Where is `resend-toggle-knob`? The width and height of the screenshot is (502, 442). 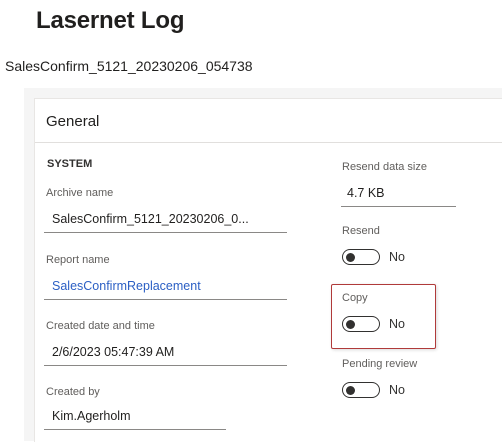 resend-toggle-knob is located at coordinates (350, 257).